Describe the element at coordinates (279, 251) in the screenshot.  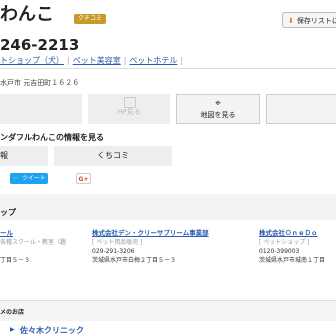
I see `nearby-shop-phone: 0120-399003` at that location.